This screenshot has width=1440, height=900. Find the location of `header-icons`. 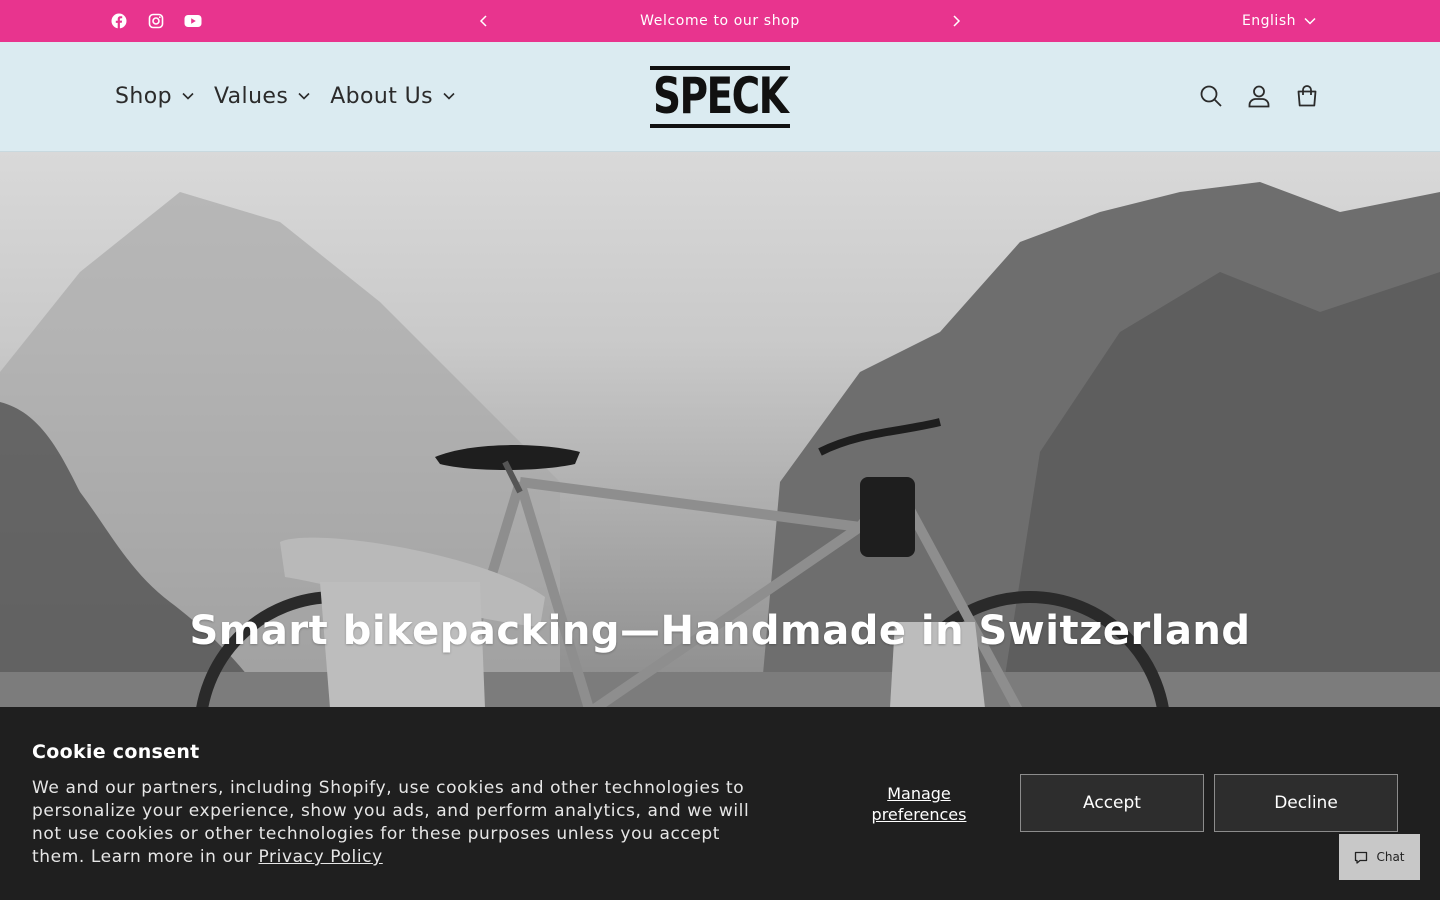

header-icons is located at coordinates (1259, 96).